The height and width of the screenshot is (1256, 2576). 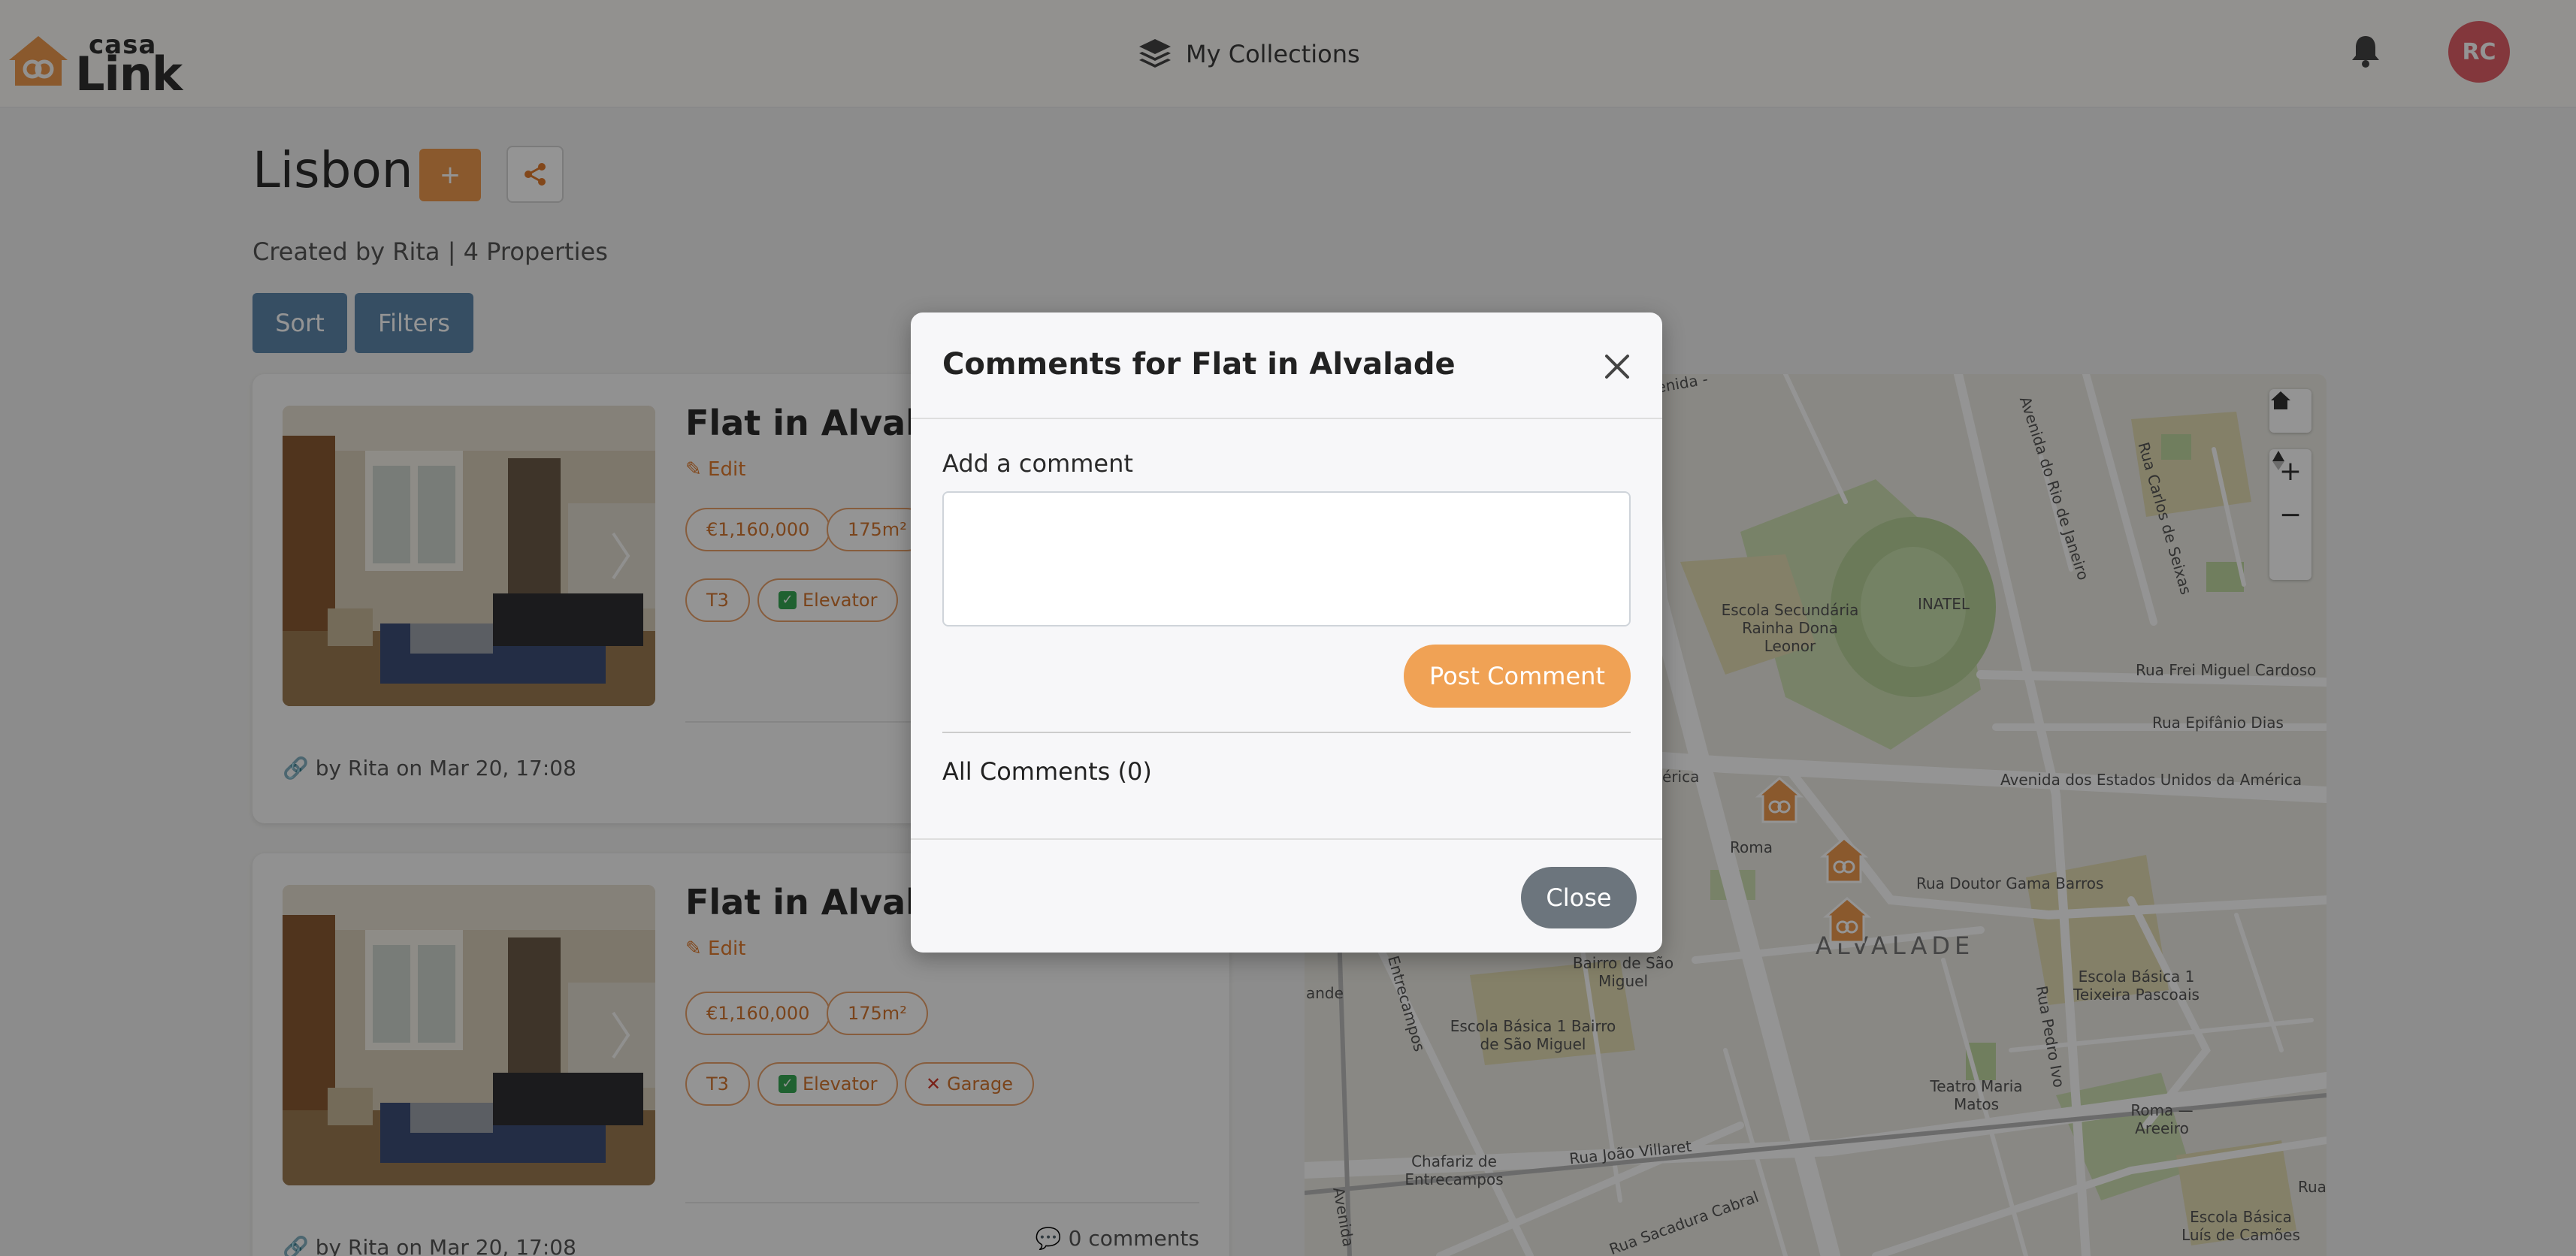 I want to click on all-comments-heading: All Comments (0), so click(x=1047, y=771).